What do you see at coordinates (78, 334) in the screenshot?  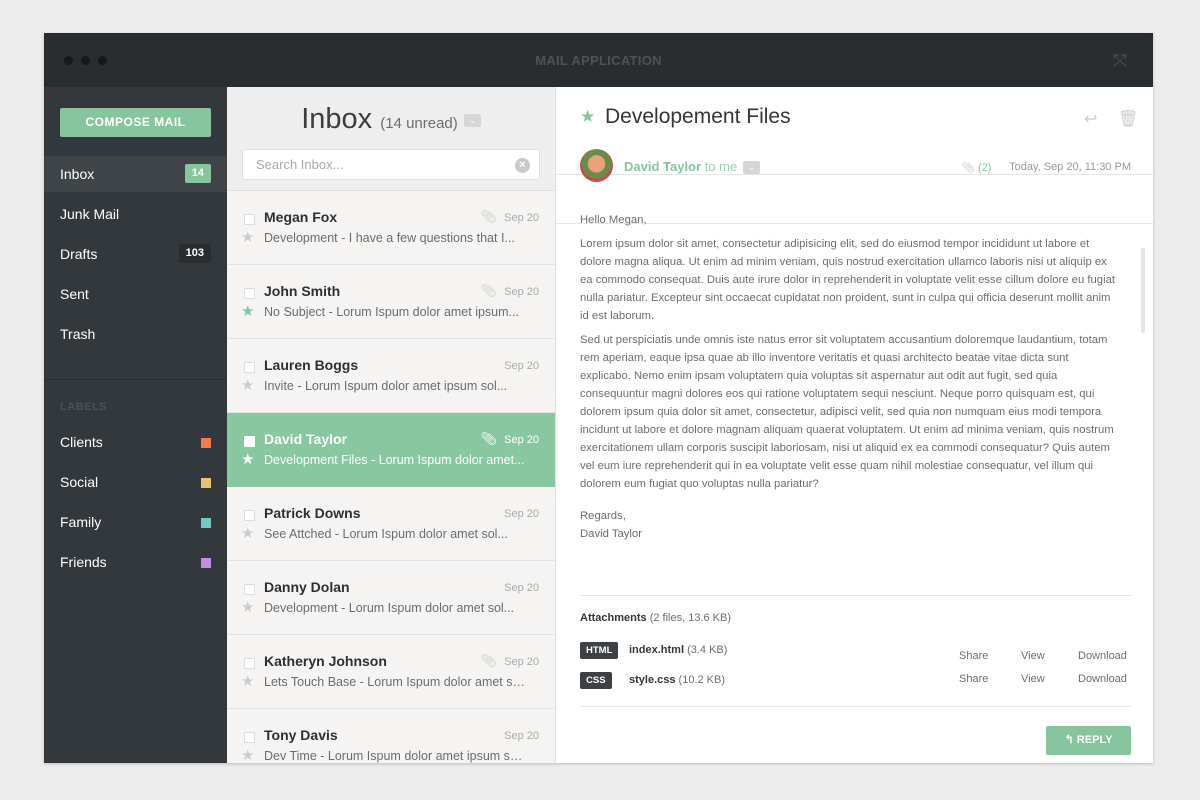 I see `folder-label: Trash` at bounding box center [78, 334].